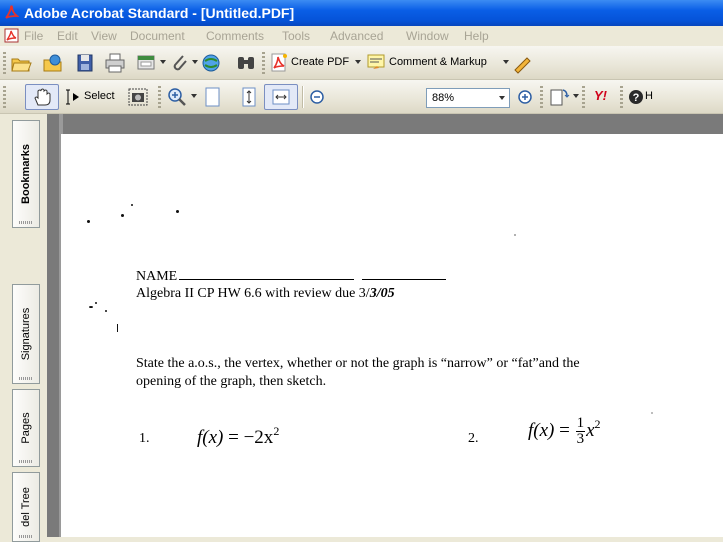 The image size is (723, 542). What do you see at coordinates (104, 36) in the screenshot?
I see `menu-view: View` at bounding box center [104, 36].